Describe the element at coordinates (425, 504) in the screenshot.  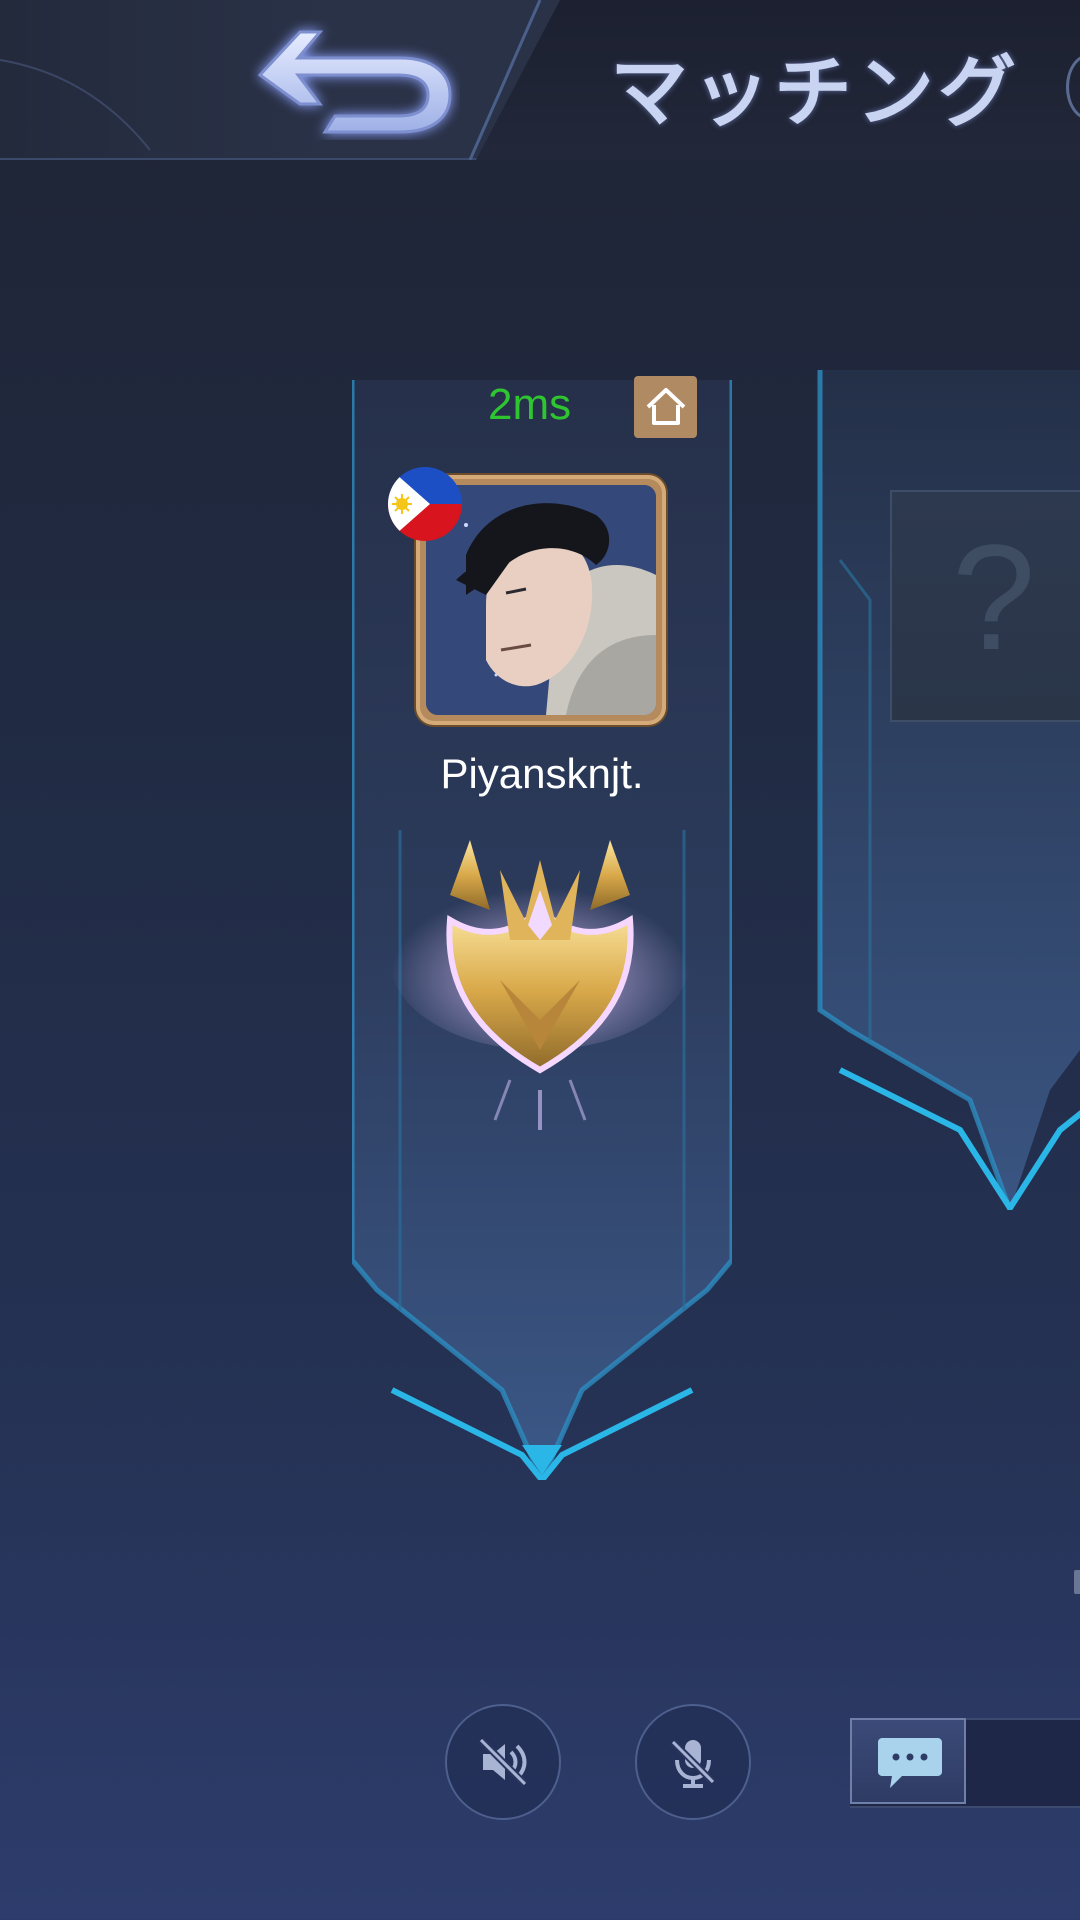
I see `philippines-flag-icon` at that location.